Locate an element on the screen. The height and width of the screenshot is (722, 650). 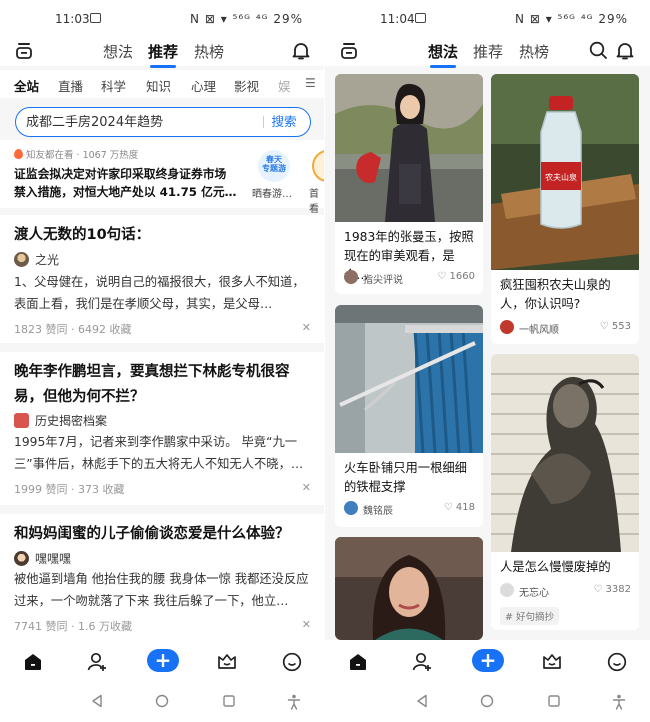
post-image-woman is located at coordinates (409, 148).